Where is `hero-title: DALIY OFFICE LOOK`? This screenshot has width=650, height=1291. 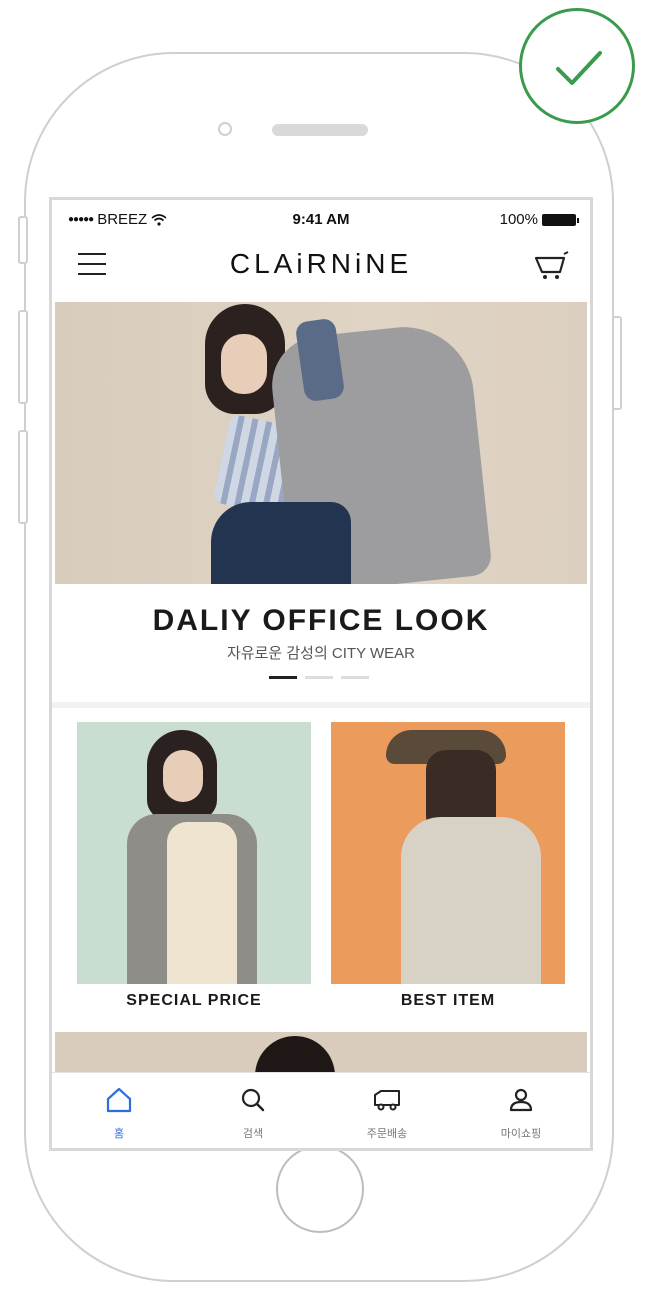 hero-title: DALIY OFFICE LOOK is located at coordinates (321, 620).